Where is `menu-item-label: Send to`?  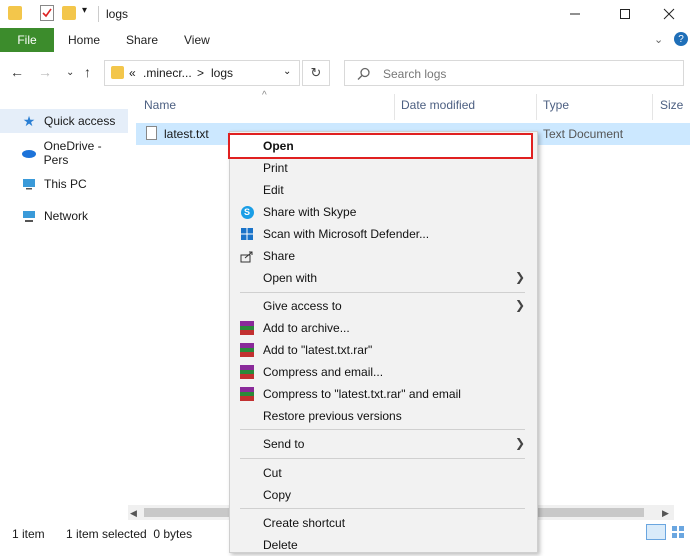 menu-item-label: Send to is located at coordinates (284, 444).